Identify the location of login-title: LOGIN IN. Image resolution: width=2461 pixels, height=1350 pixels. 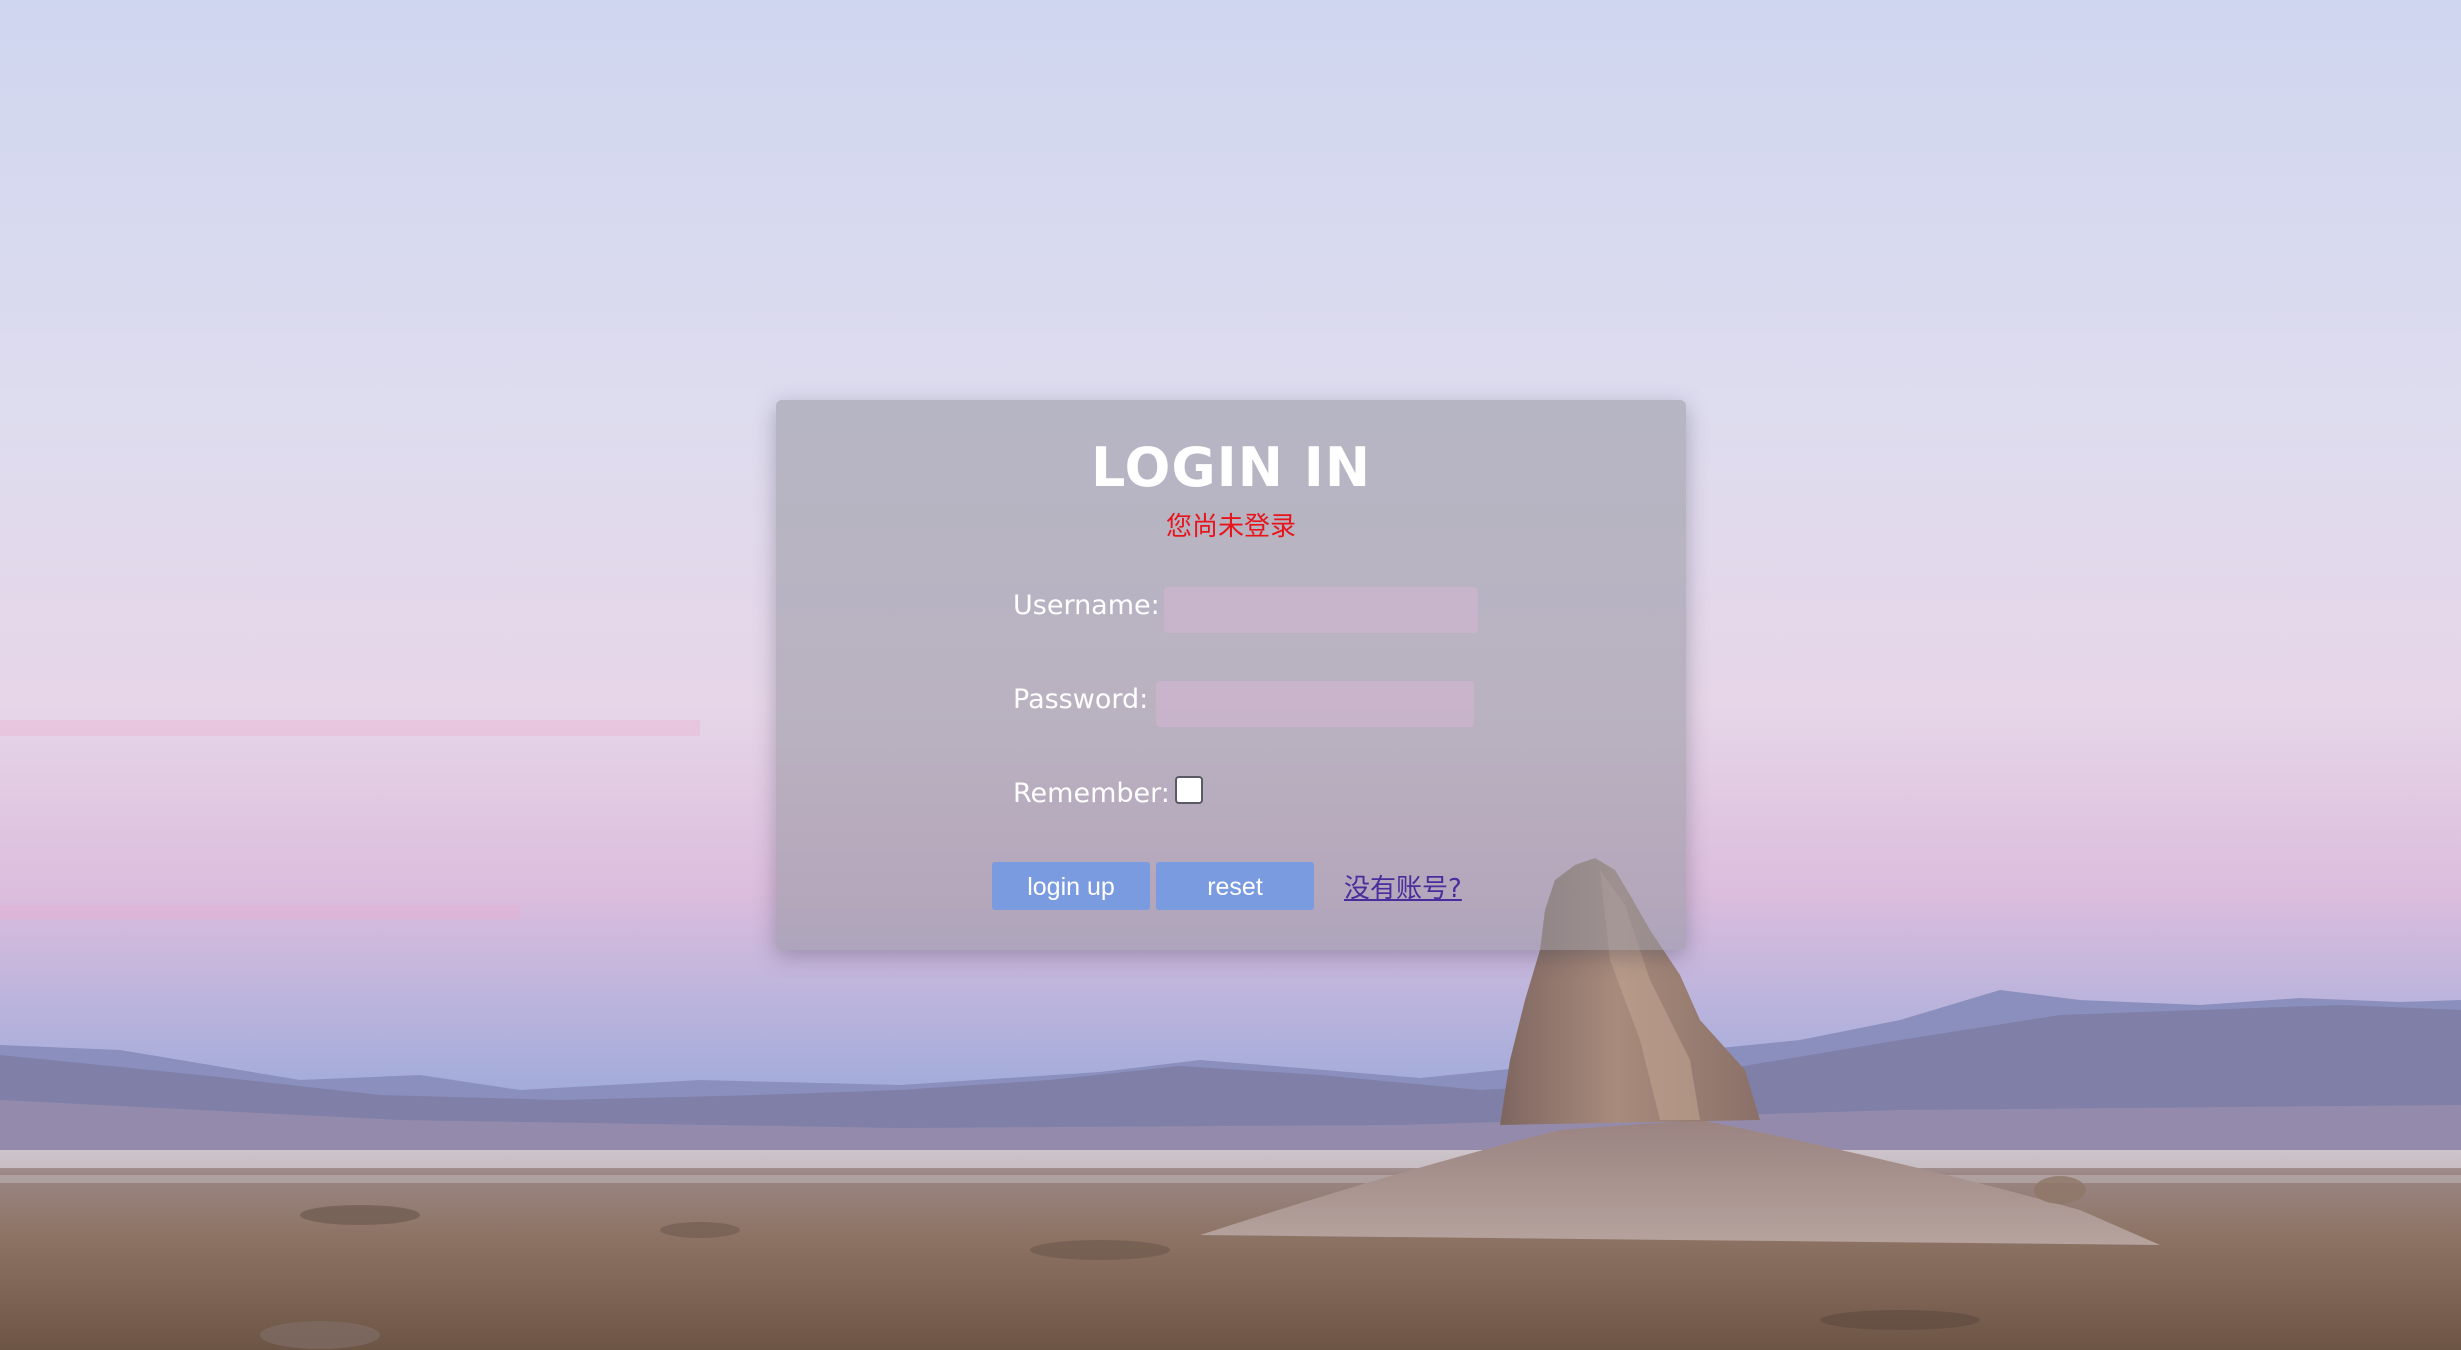
(1231, 467).